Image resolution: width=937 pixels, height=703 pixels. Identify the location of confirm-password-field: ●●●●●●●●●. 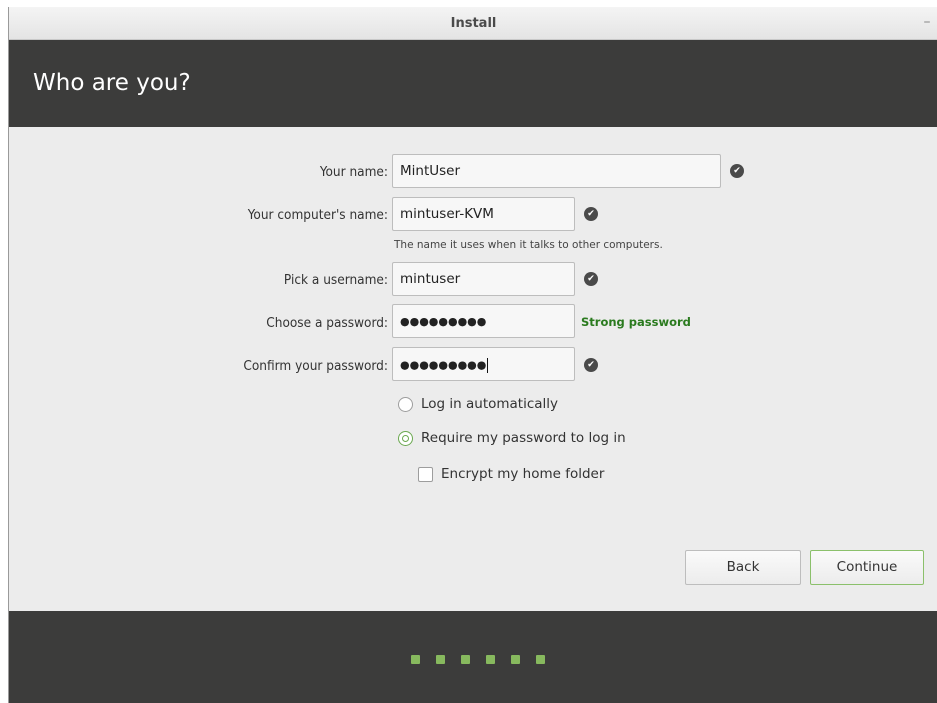
(483, 364).